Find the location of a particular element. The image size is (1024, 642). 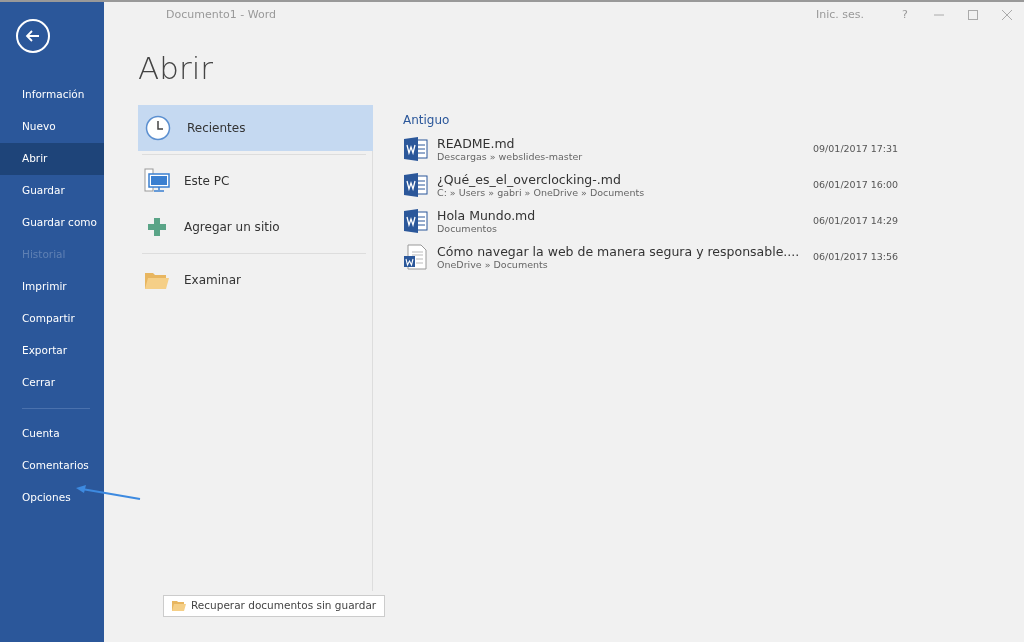

file-path: OneDrive » Documents is located at coordinates (493, 264).